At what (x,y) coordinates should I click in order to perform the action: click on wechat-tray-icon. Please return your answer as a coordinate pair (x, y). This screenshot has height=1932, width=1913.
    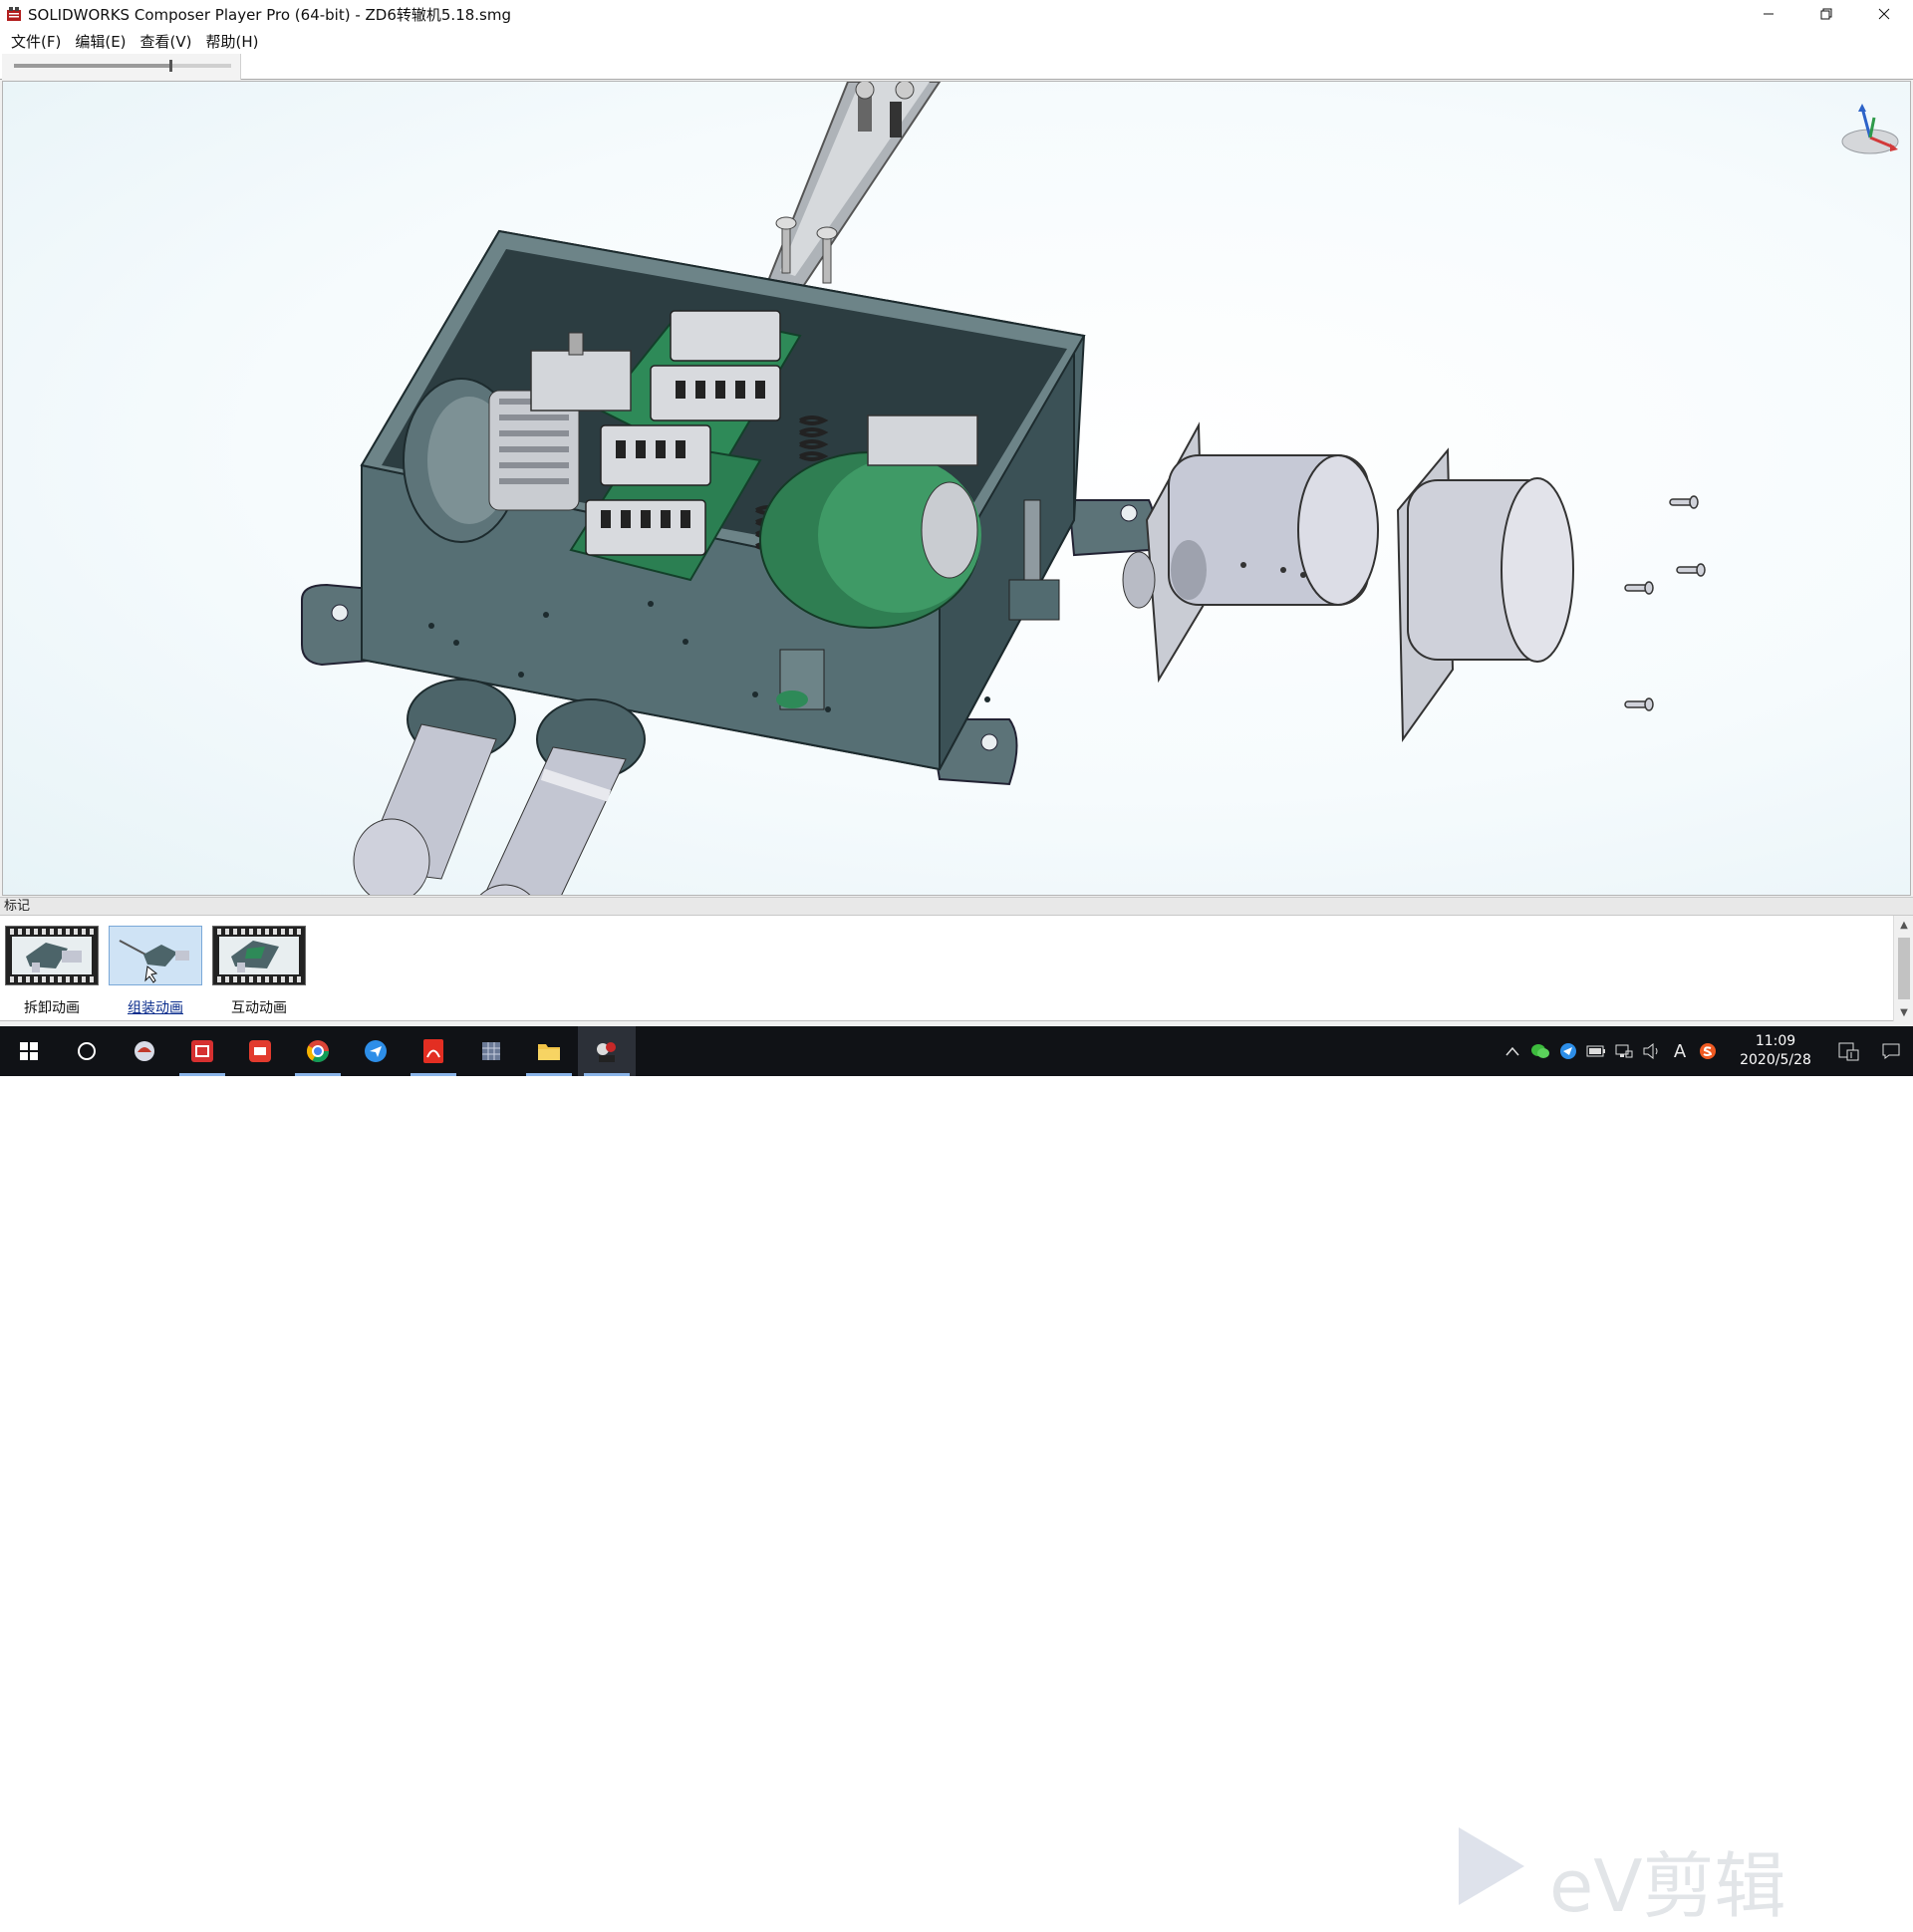
    Looking at the image, I should click on (1540, 1051).